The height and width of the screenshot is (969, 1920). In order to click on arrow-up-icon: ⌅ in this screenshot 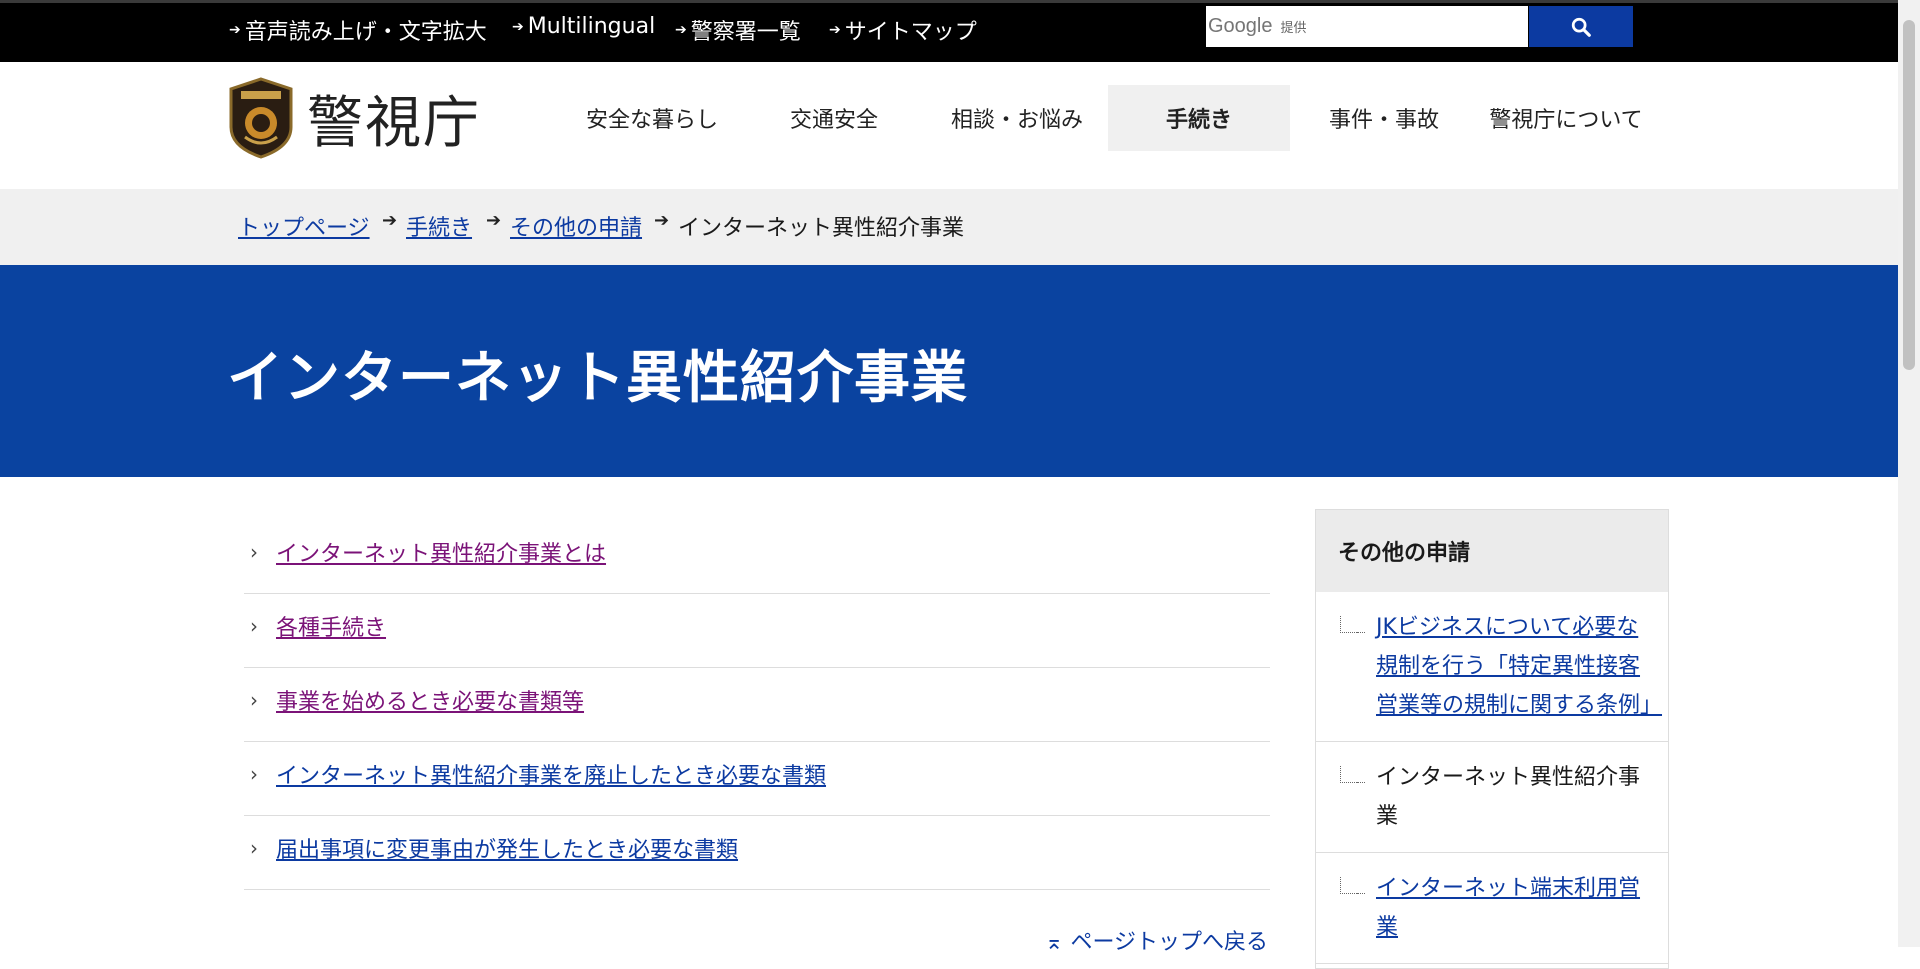, I will do `click(1054, 942)`.